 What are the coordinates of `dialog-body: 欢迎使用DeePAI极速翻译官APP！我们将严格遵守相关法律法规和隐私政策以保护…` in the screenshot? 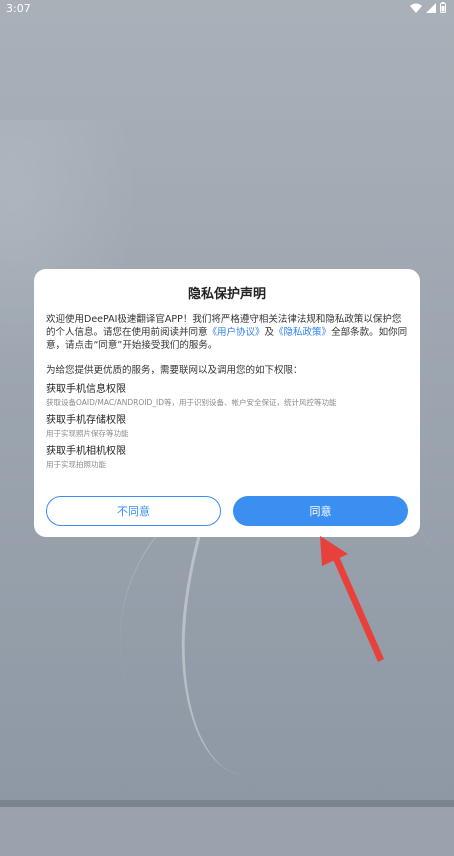 It's located at (227, 391).